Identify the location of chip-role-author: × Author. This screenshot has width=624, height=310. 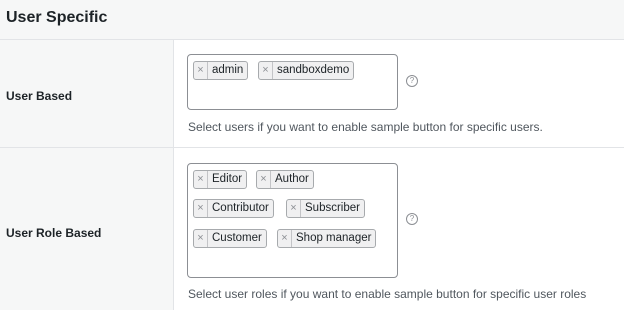
(285, 179).